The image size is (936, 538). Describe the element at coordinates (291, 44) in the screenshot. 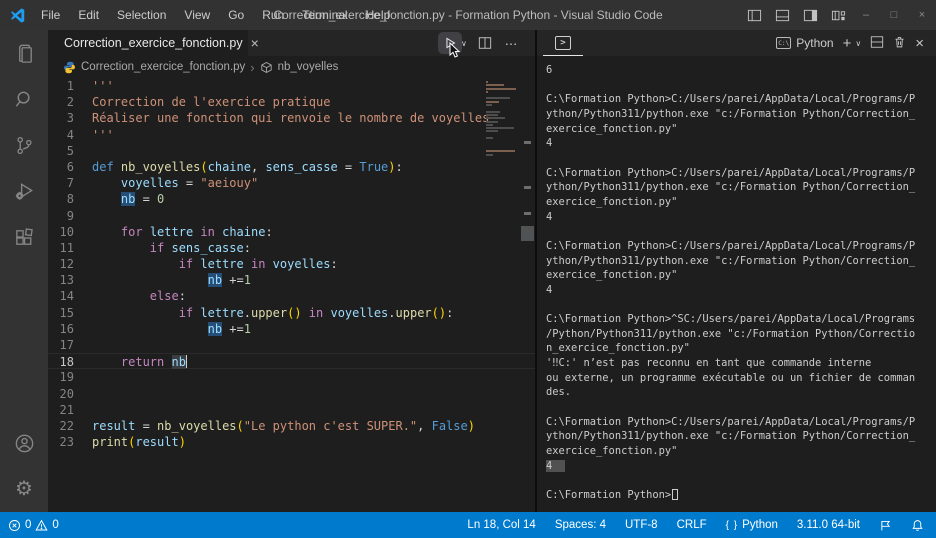

I see `tab-bar: Correction_exercice_fonction.py × ∨ ⋯` at that location.